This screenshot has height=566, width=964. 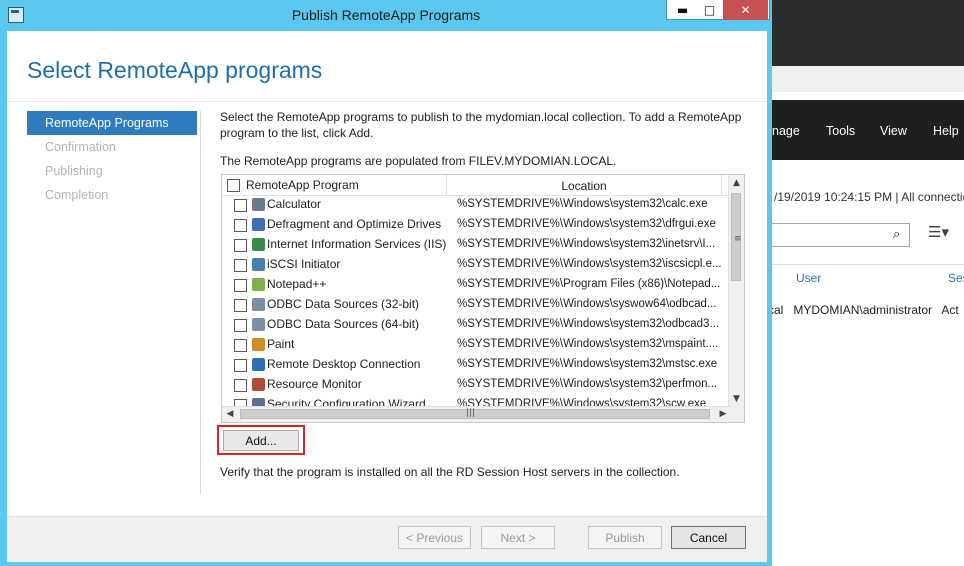 What do you see at coordinates (896, 234) in the screenshot?
I see `search-icon: ⌕` at bounding box center [896, 234].